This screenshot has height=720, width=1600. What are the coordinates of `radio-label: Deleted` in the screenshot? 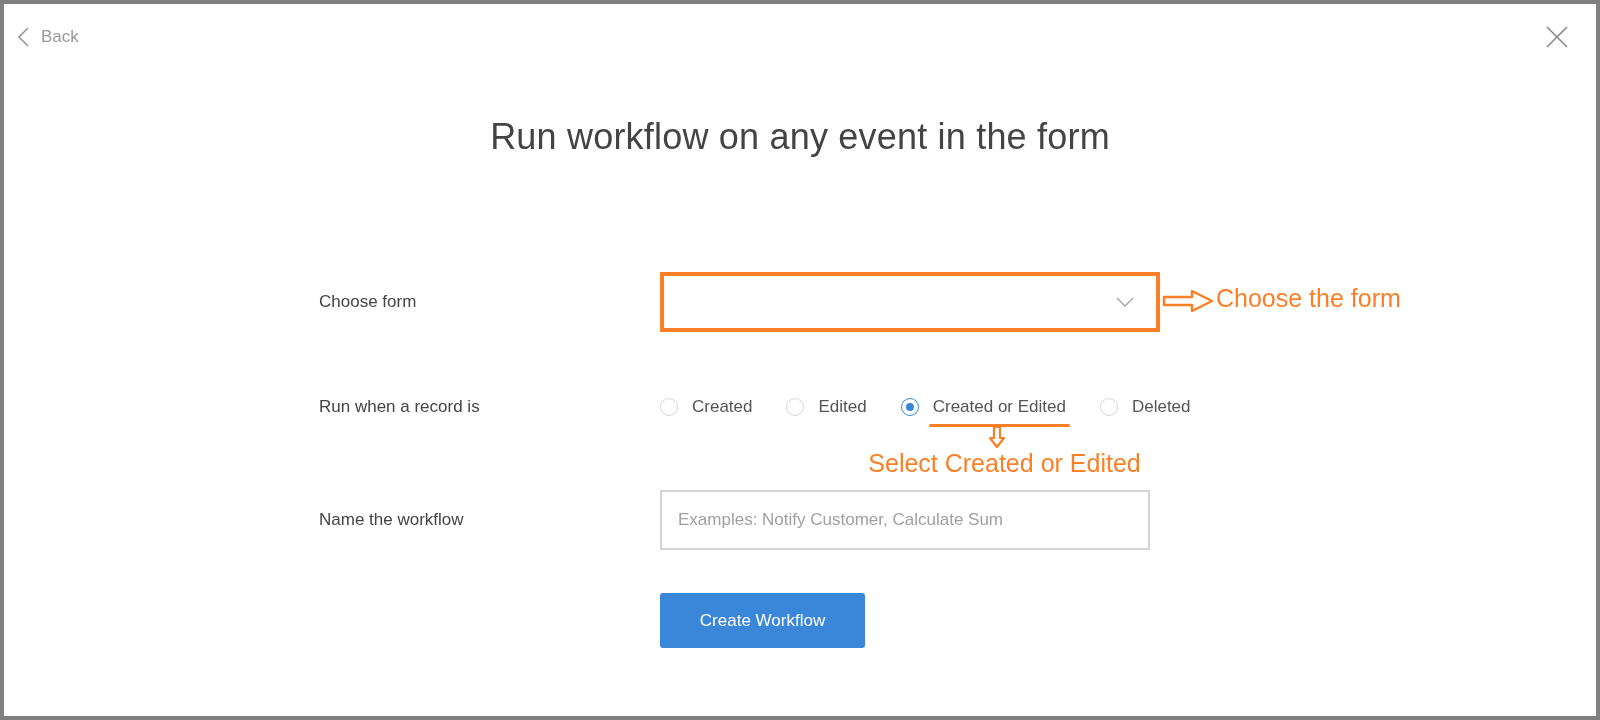 It's located at (1161, 407).